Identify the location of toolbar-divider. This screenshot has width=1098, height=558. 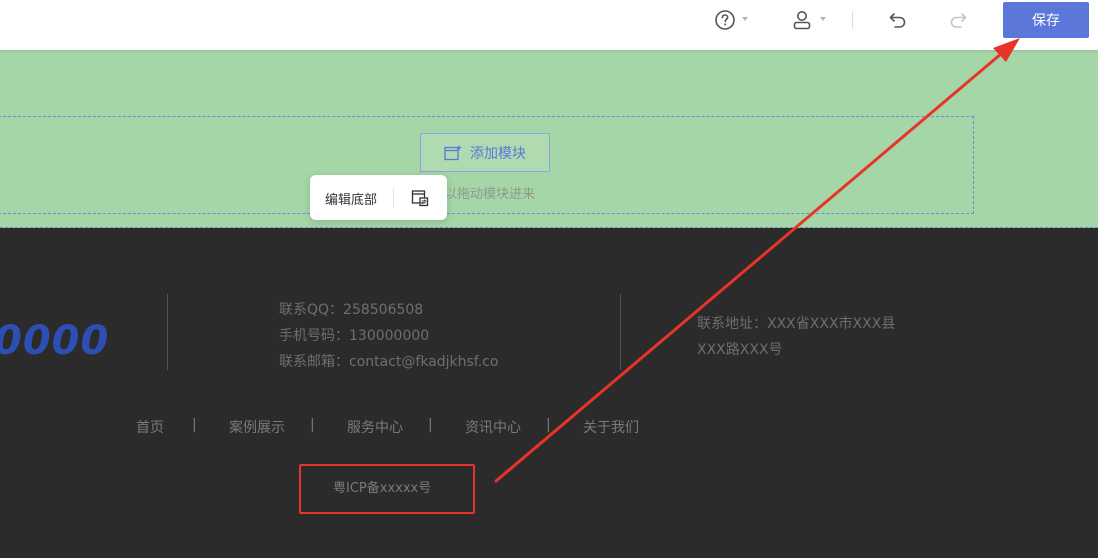
(852, 20).